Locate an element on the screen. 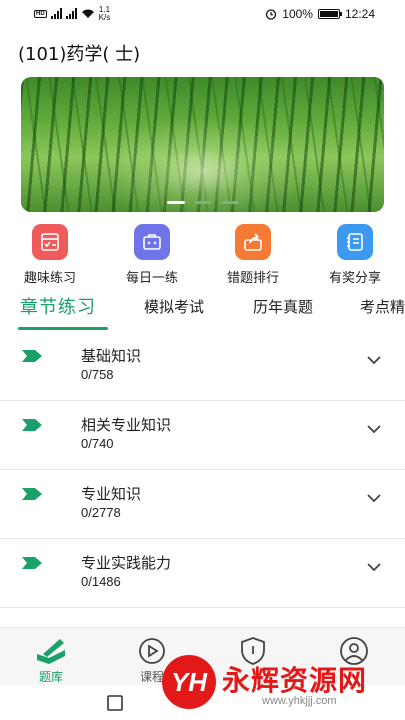  battery-percent: 100% is located at coordinates (297, 13).